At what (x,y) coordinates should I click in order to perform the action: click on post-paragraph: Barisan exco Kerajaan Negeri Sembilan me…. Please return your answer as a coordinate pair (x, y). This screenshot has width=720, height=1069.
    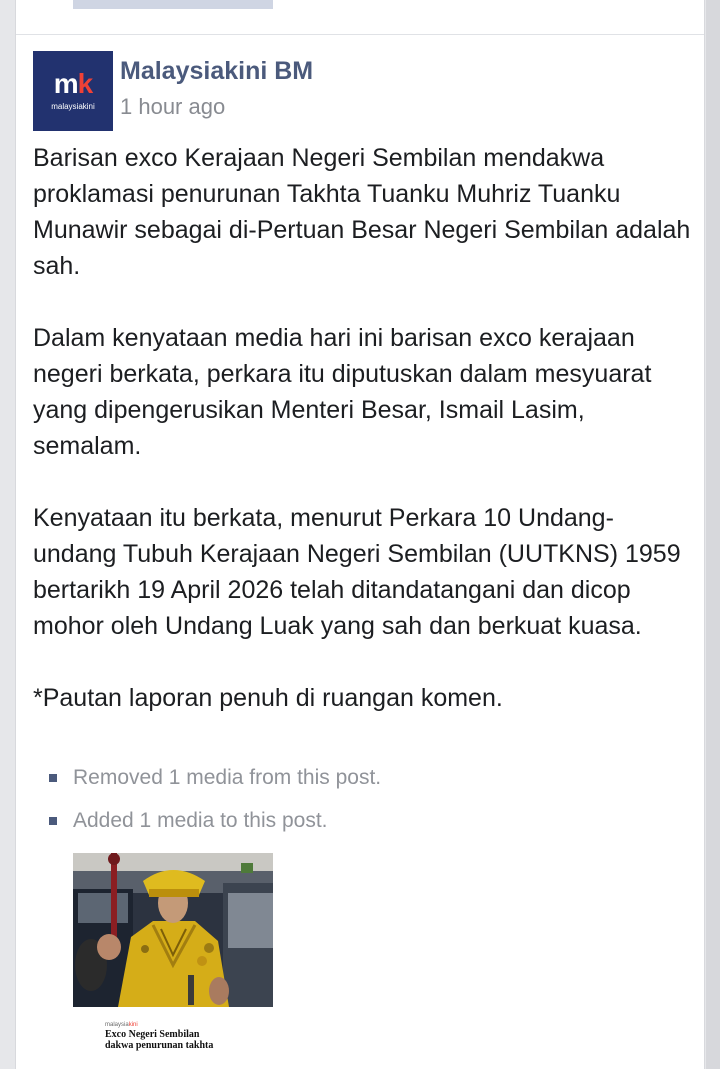
    Looking at the image, I should click on (362, 212).